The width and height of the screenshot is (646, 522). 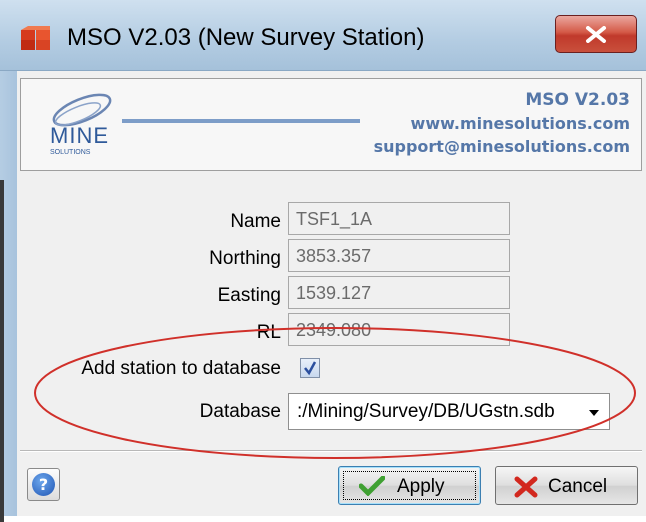 What do you see at coordinates (245, 258) in the screenshot?
I see `northing-label: Northing` at bounding box center [245, 258].